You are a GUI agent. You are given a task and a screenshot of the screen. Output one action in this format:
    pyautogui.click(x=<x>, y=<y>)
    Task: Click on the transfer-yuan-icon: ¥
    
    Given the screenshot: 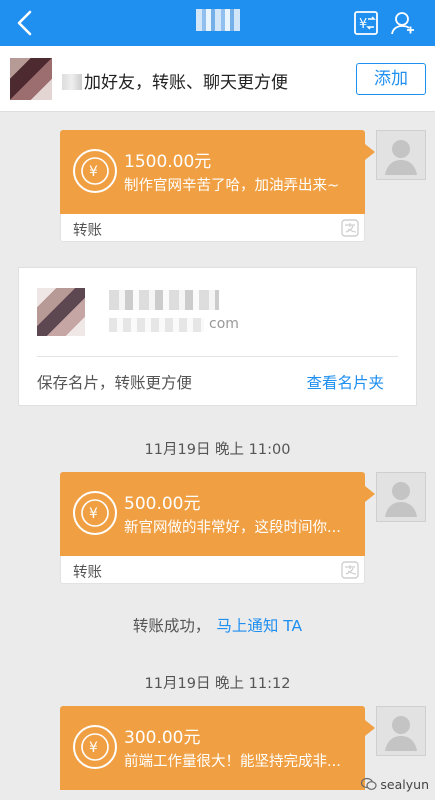 What is the action you would take?
    pyautogui.click(x=366, y=23)
    